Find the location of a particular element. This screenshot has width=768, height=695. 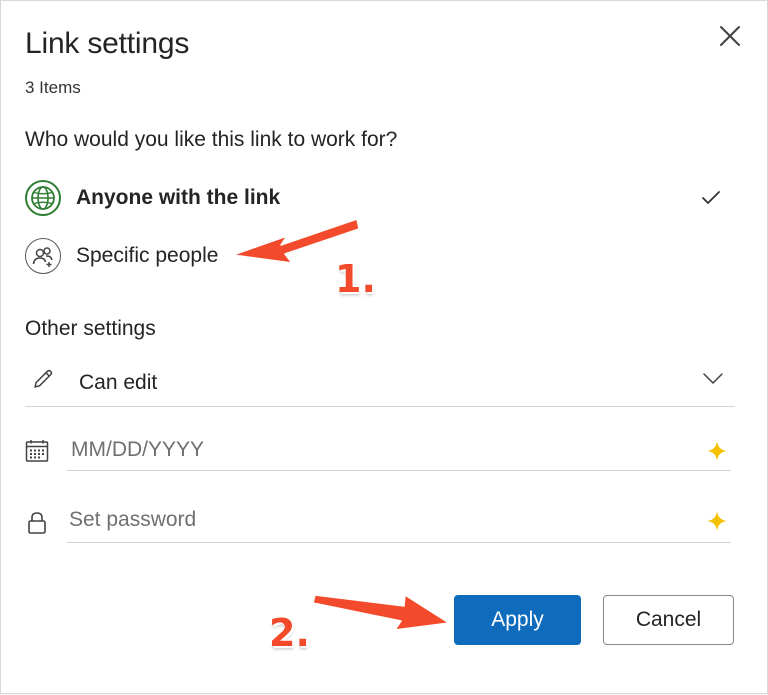

lock-icon is located at coordinates (37, 523).